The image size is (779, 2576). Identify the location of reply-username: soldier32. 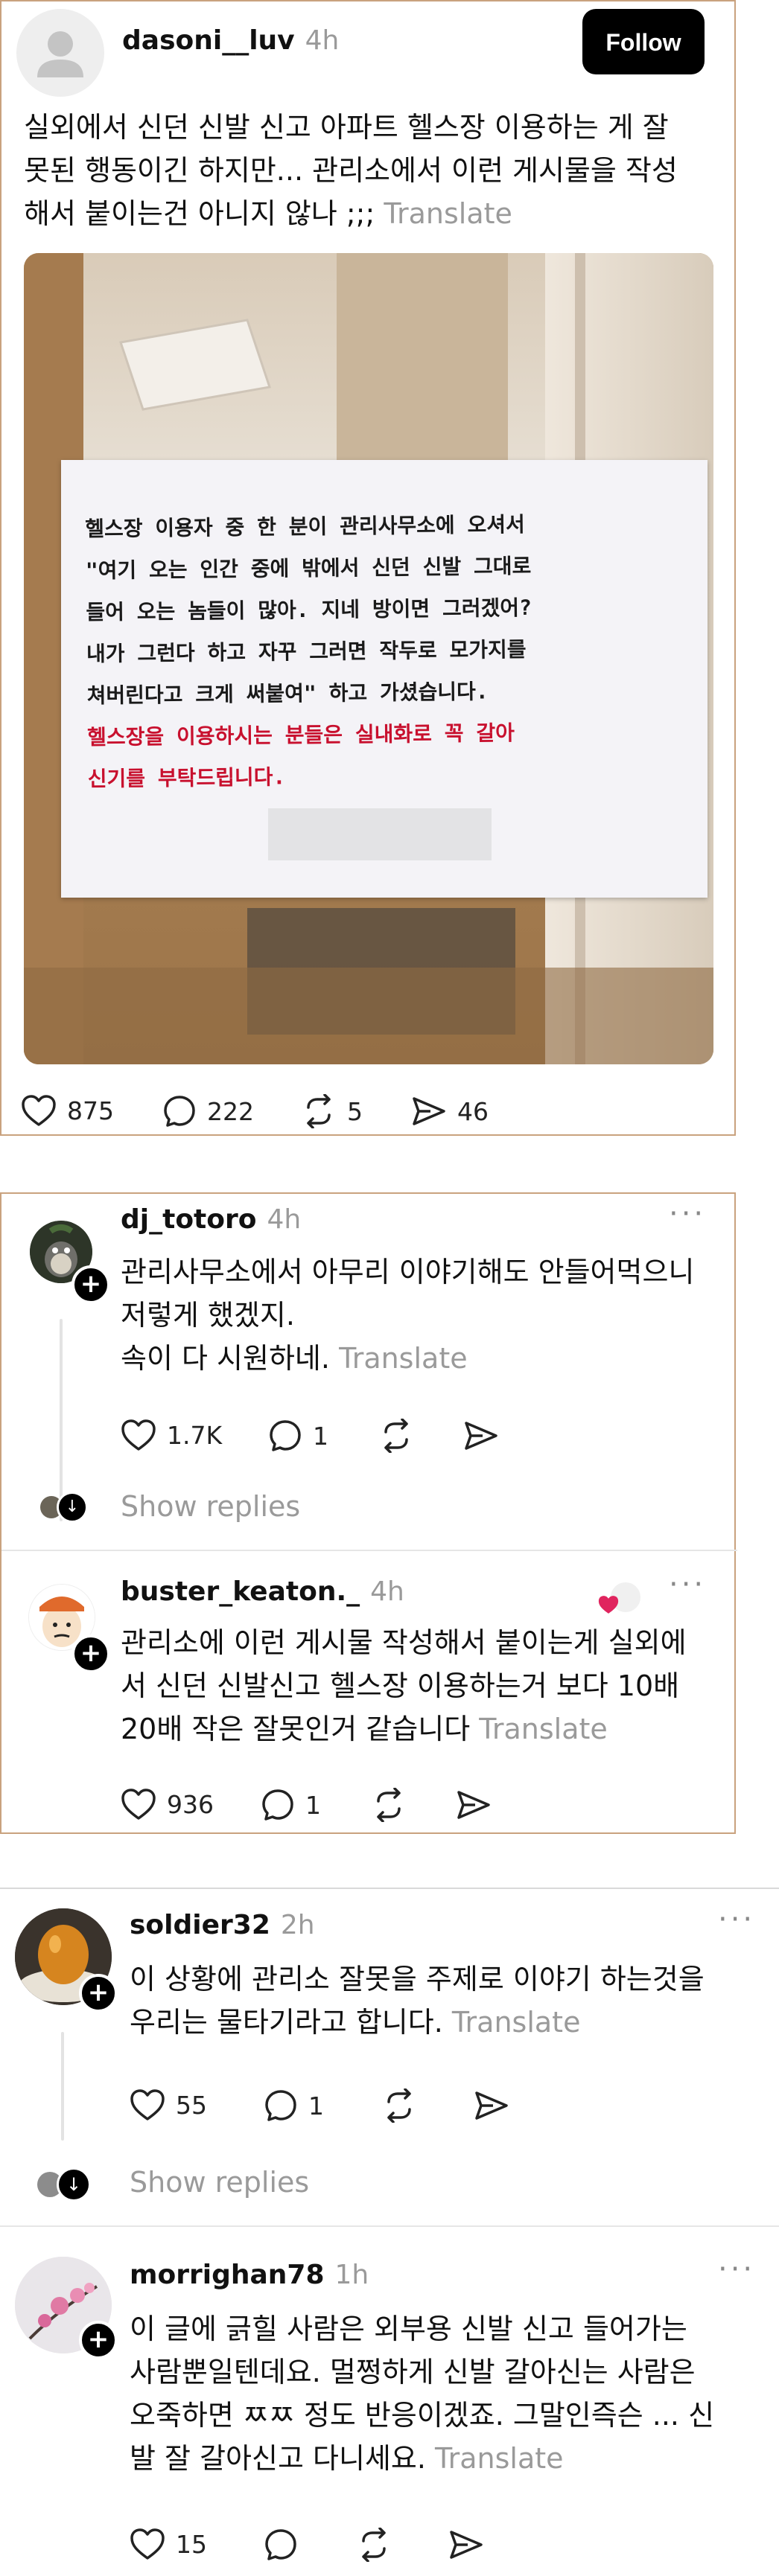
(200, 1925).